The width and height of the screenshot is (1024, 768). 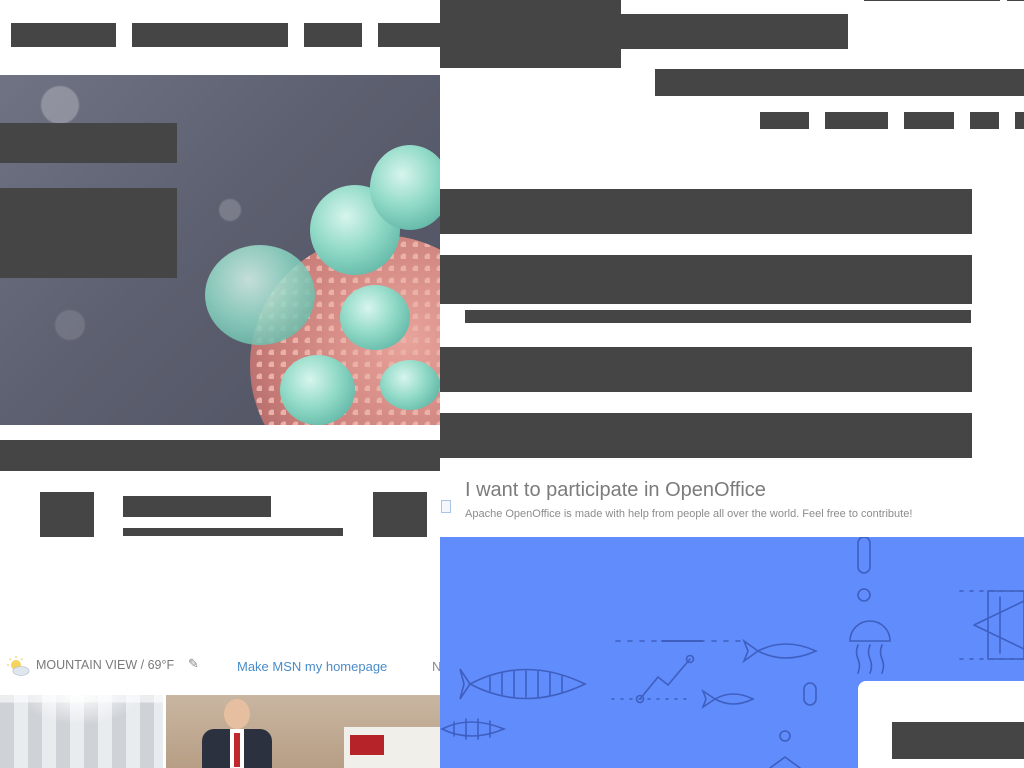 I want to click on carousel-subtitle, so click(x=233, y=532).